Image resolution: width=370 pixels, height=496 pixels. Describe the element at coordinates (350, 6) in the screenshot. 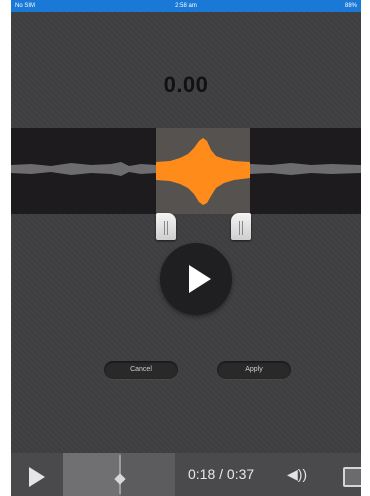

I see `battery-label: 88%` at that location.